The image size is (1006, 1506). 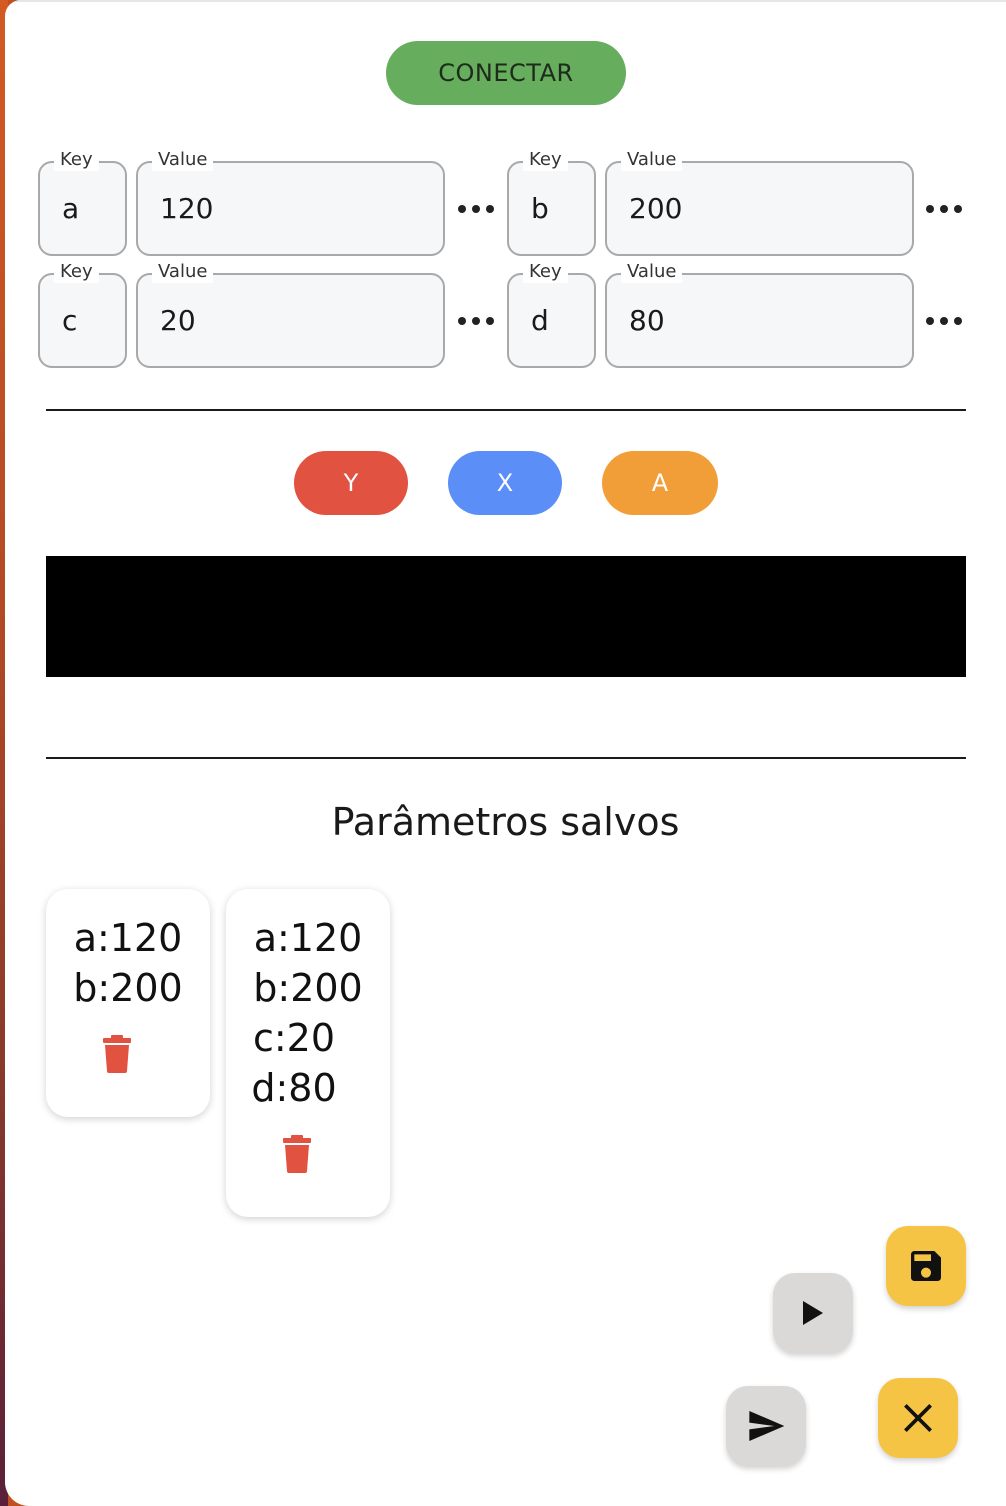 I want to click on save-button, so click(x=926, y=1266).